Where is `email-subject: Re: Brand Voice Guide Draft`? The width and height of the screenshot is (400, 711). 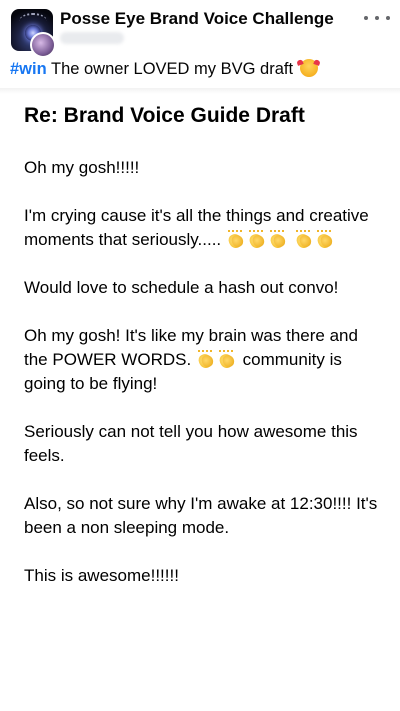 email-subject: Re: Brand Voice Guide Draft is located at coordinates (164, 115).